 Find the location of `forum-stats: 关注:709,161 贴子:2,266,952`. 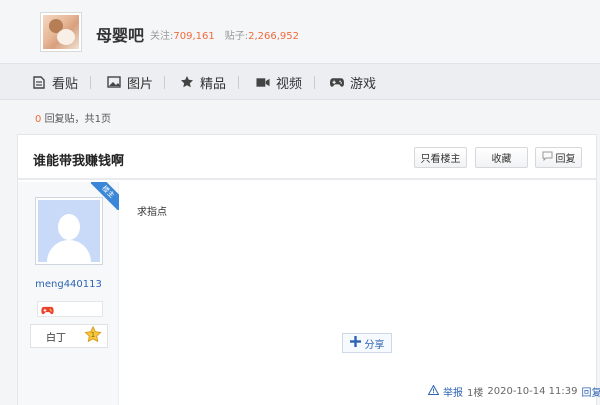

forum-stats: 关注:709,161 贴子:2,266,952 is located at coordinates (224, 34).